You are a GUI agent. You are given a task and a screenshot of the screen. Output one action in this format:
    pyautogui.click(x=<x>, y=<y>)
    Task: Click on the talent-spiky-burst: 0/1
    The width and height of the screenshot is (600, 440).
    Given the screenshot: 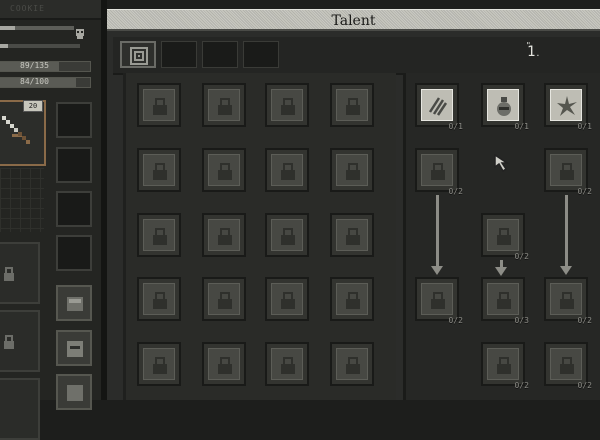 What is the action you would take?
    pyautogui.click(x=568, y=107)
    